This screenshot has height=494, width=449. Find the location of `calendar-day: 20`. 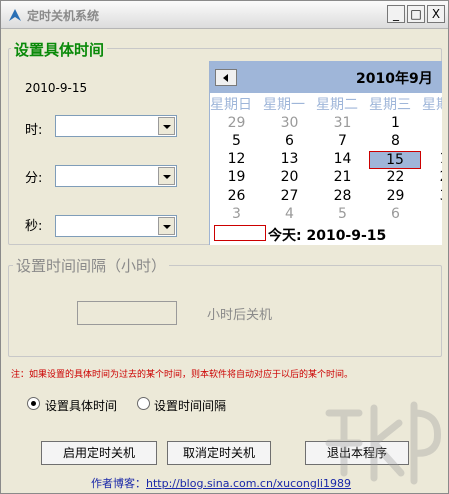

calendar-day: 20 is located at coordinates (289, 177).